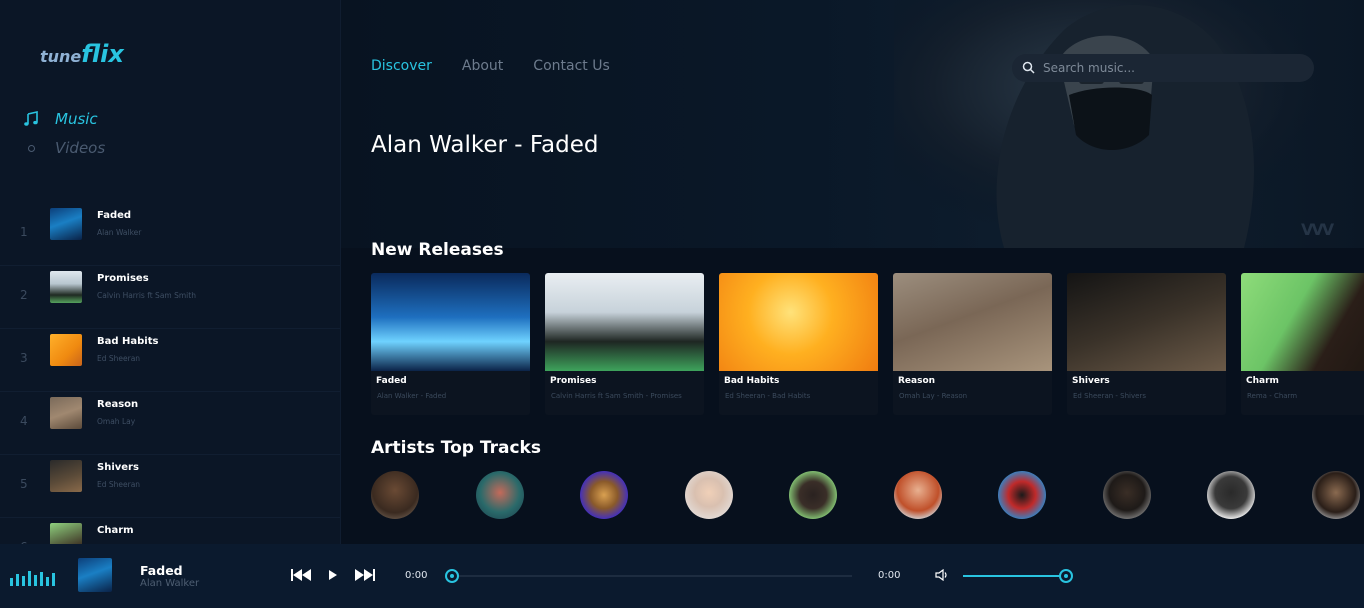 Image resolution: width=1364 pixels, height=608 pixels. Describe the element at coordinates (170, 486) in the screenshot. I see `track-row: 5 Shivers Ed Sheeran` at that location.